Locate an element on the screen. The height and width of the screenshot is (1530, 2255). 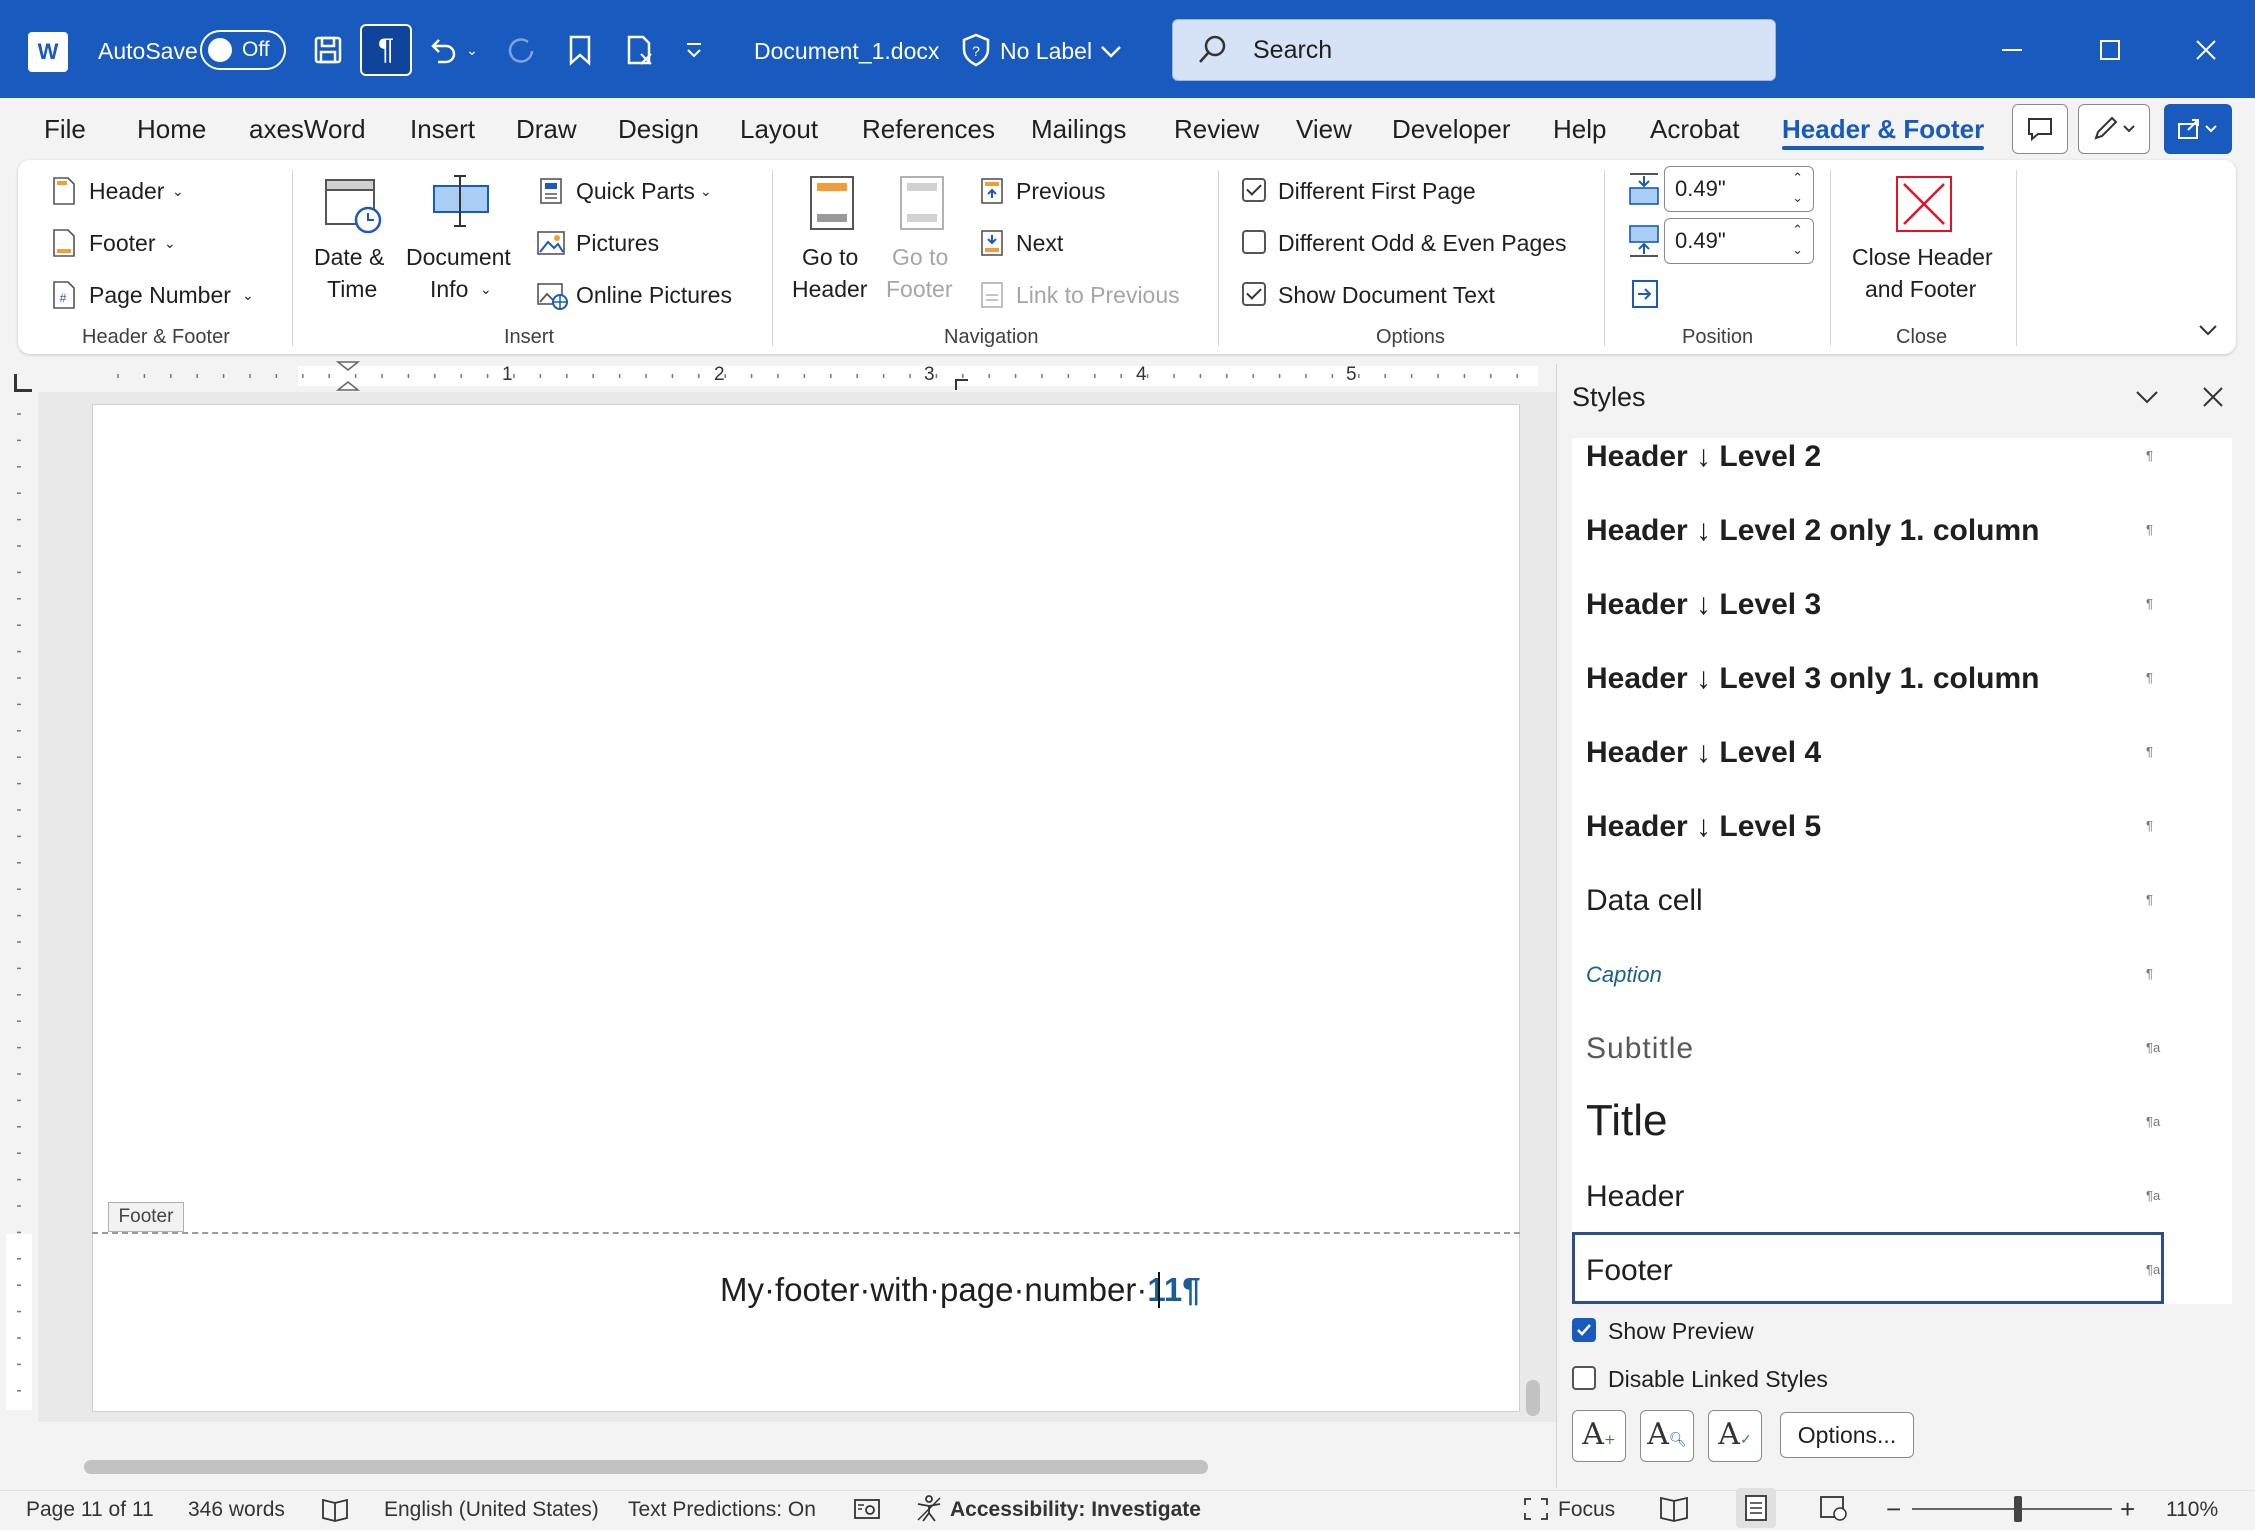
show-document-text-label: Show Document Text is located at coordinates (1386, 295).